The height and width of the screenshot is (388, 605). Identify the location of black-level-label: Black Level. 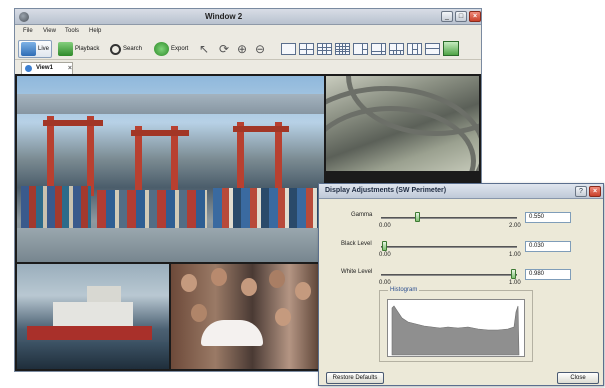
(356, 244).